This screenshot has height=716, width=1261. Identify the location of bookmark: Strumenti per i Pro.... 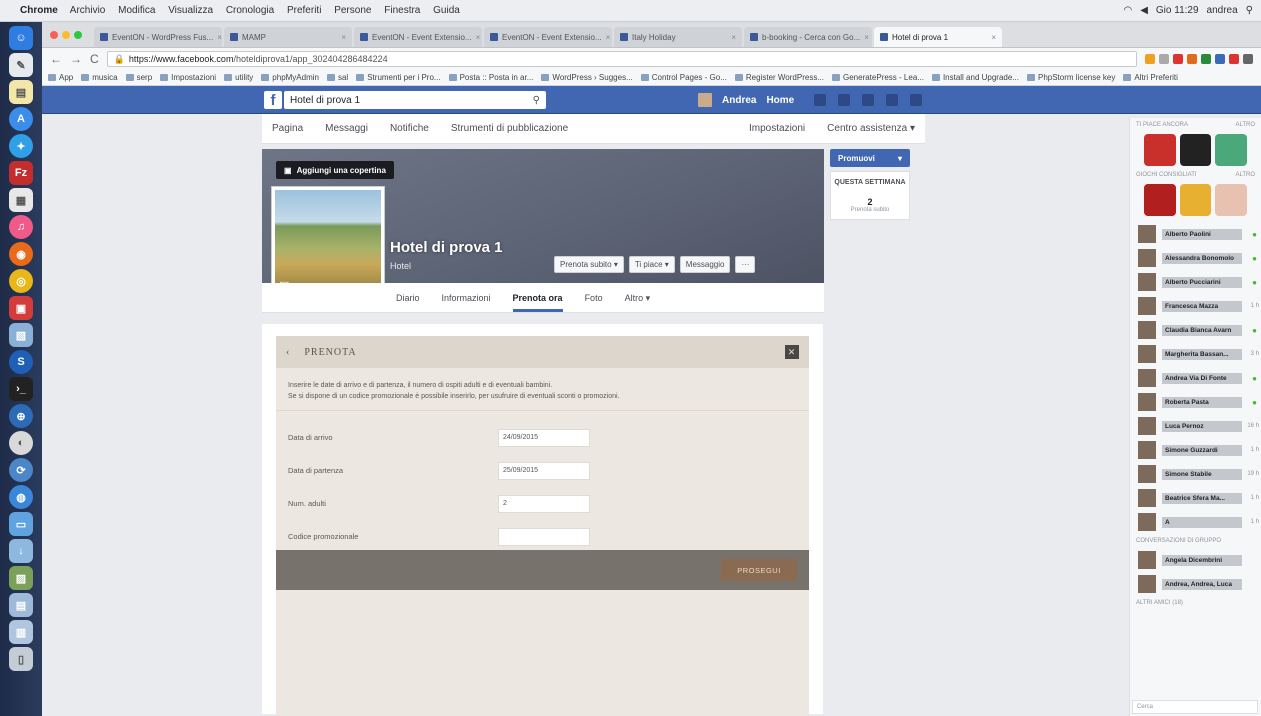
(398, 77).